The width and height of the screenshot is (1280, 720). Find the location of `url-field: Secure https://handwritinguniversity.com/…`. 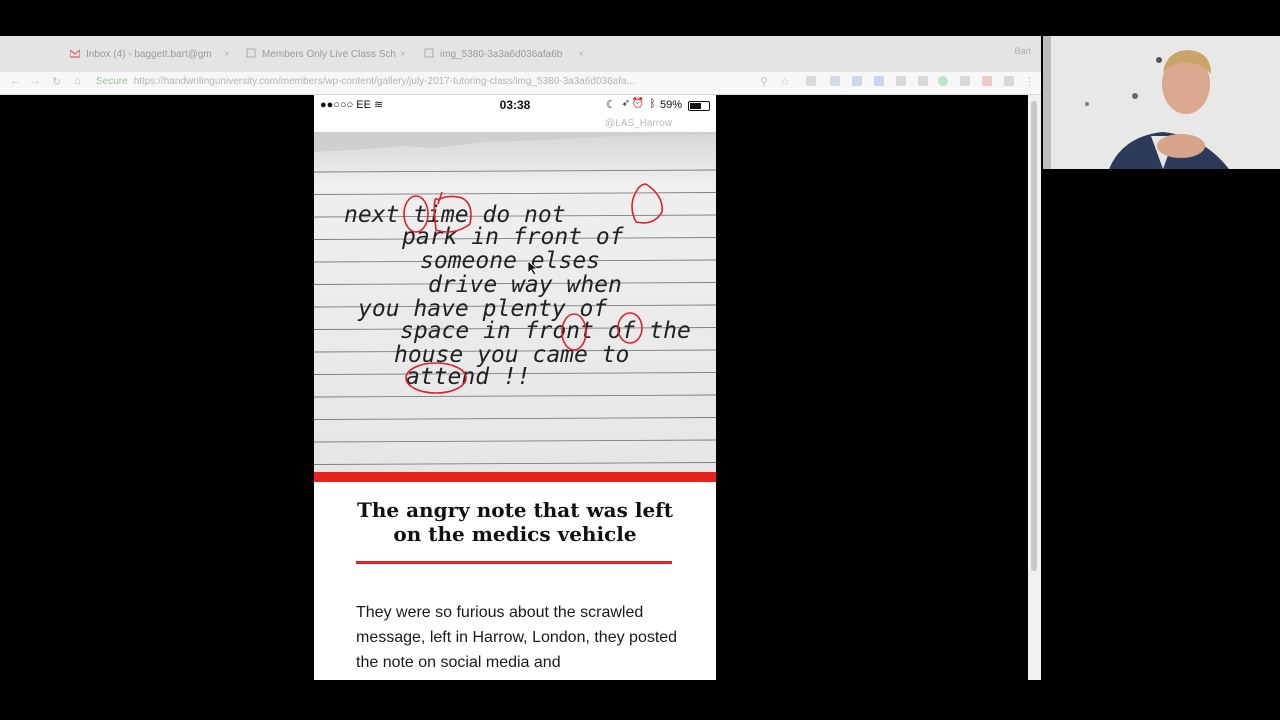

url-field: Secure https://handwritinguniversity.com/… is located at coordinates (421, 82).